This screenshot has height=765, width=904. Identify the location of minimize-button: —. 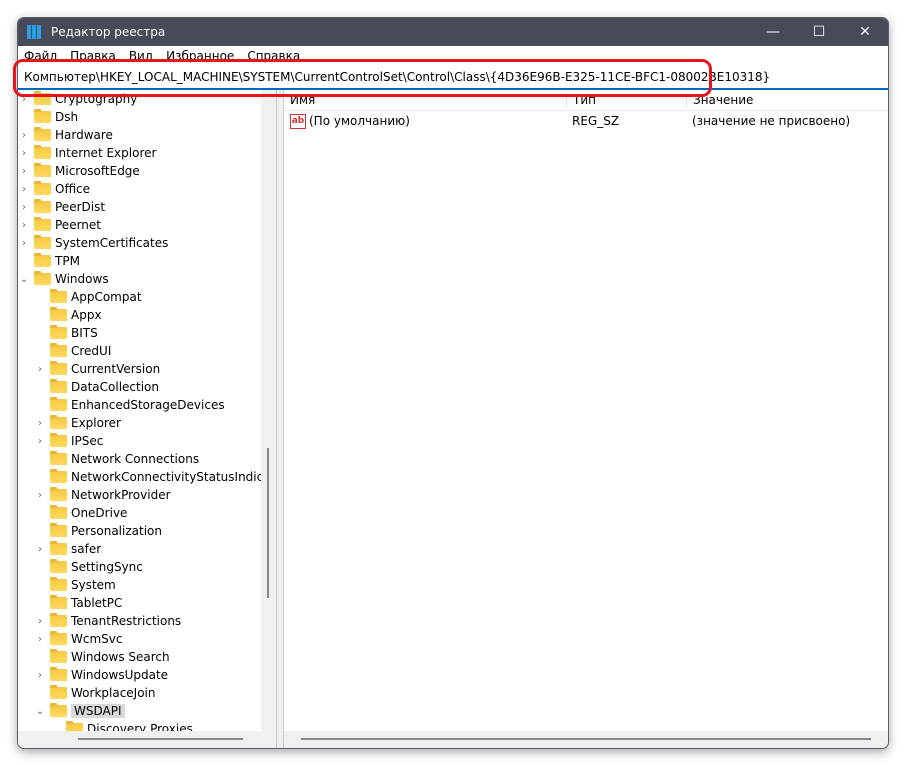
(773, 32).